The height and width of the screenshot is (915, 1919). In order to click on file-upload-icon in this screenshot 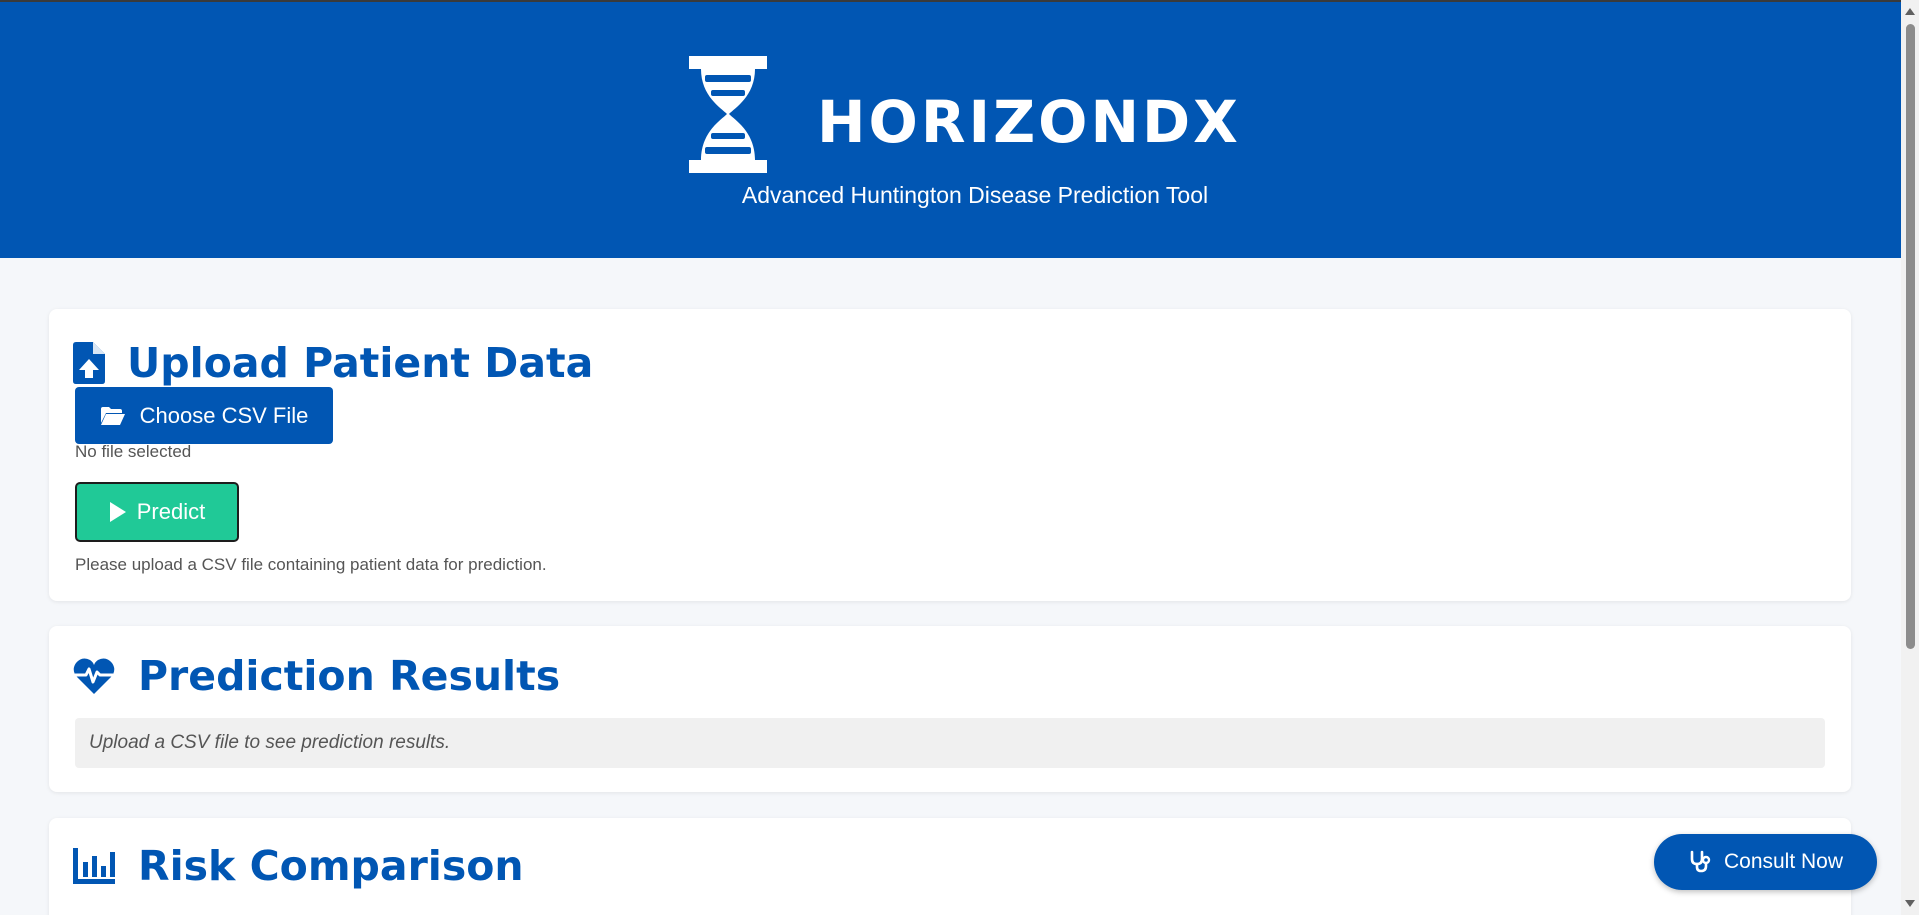, I will do `click(89, 363)`.